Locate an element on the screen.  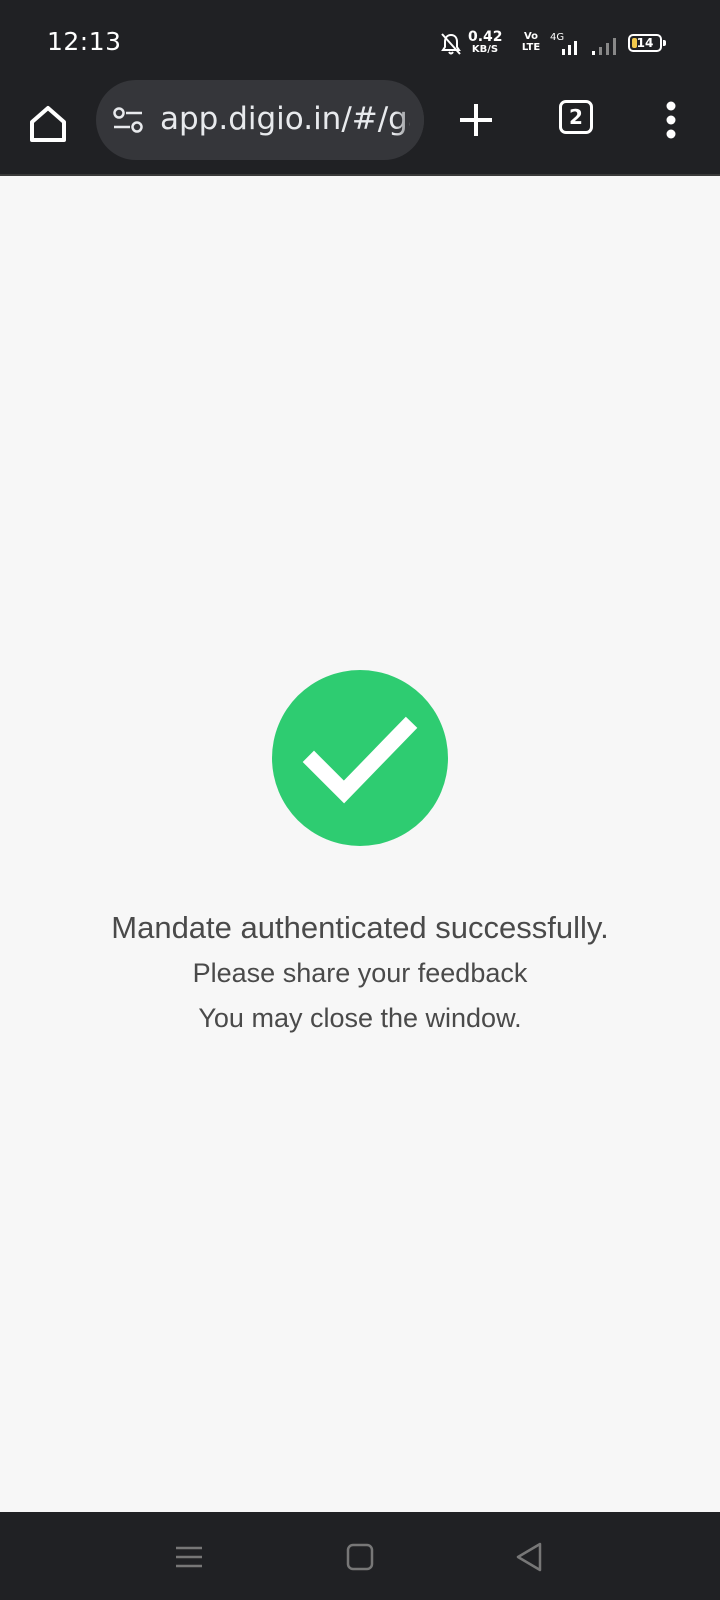
check-circle-icon is located at coordinates (360, 758).